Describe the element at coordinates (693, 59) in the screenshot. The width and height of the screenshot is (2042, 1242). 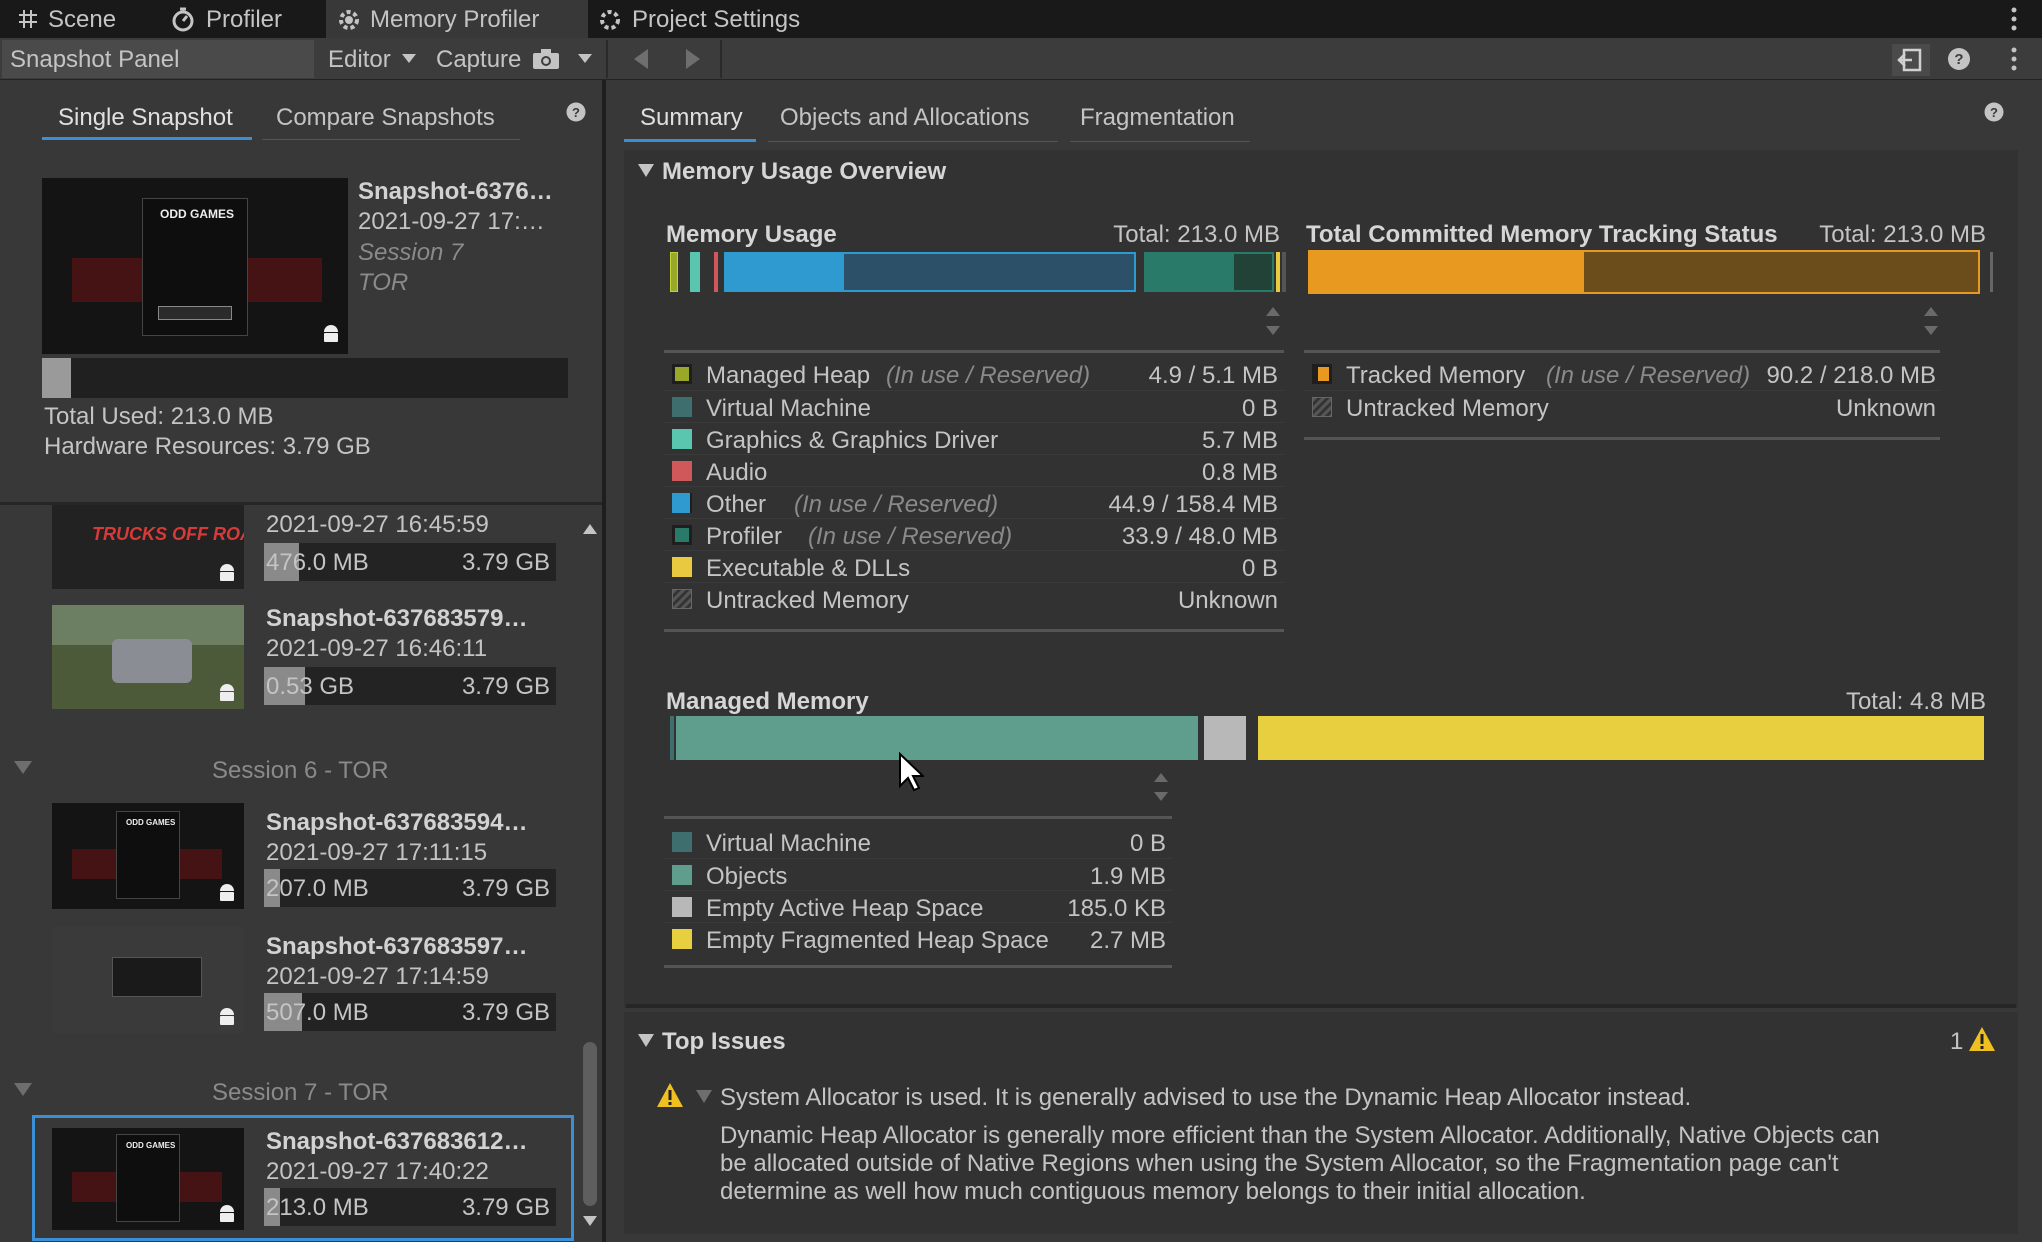
I see `forward-arrow-icon` at that location.